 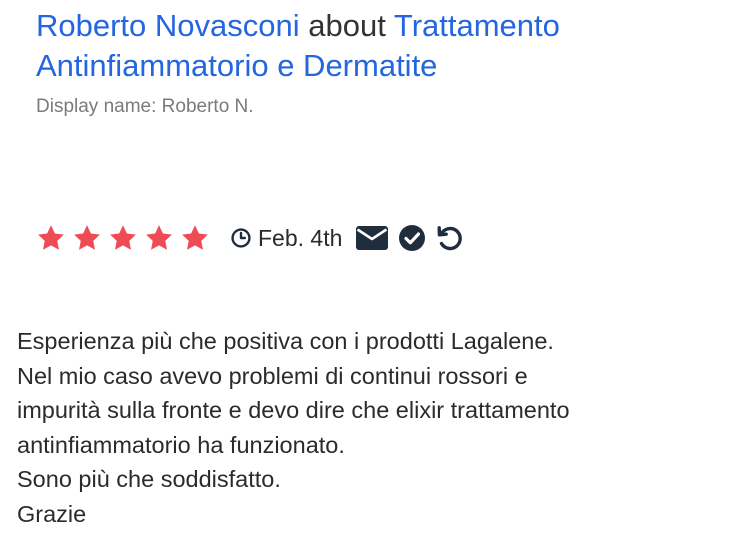 I want to click on display-name: Display name: Roberto N., so click(x=145, y=106).